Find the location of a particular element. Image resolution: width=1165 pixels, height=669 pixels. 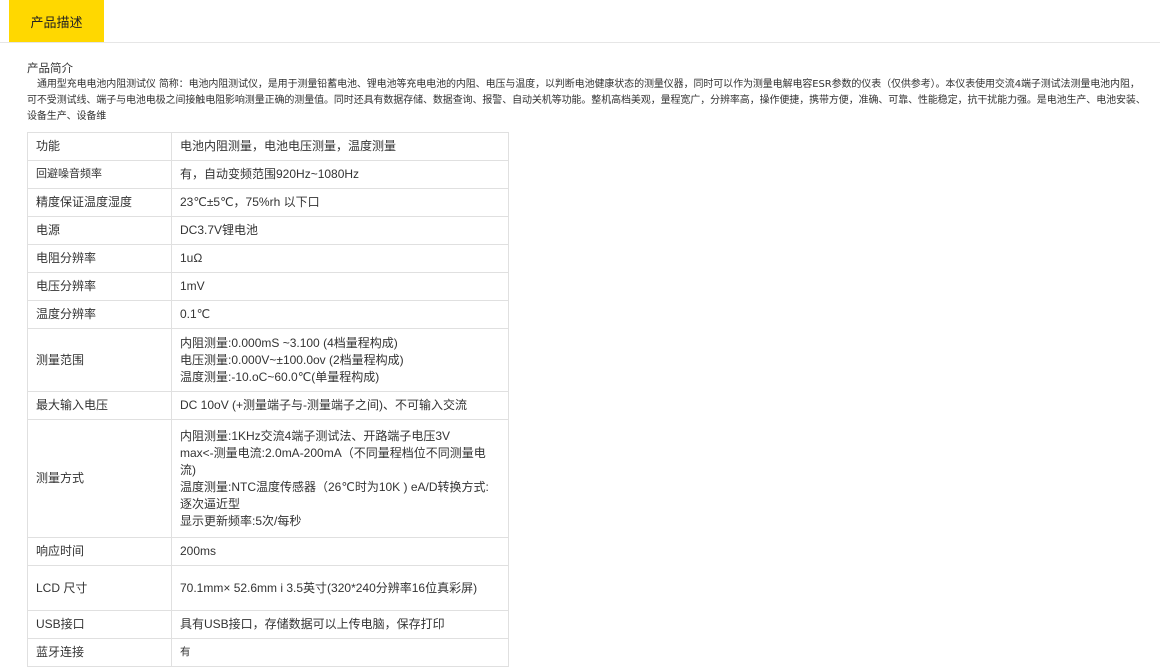

spec-value-line: 具有USB接口，存储数据可以上传电脑，保存打印 is located at coordinates (312, 624).